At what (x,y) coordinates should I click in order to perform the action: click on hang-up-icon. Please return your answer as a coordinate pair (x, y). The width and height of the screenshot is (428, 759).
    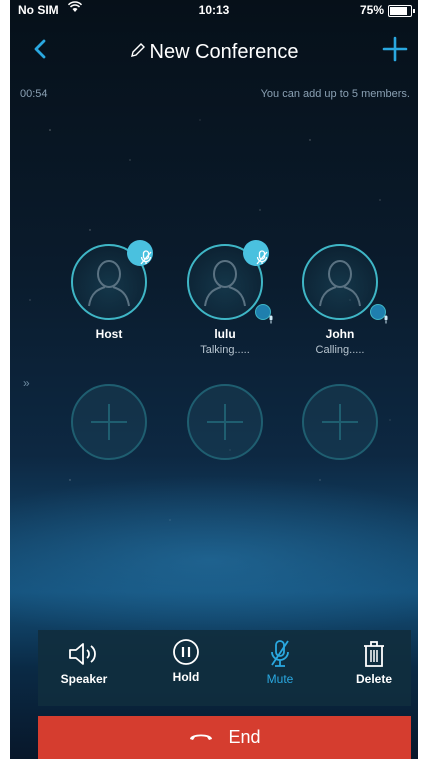
    Looking at the image, I should click on (201, 738).